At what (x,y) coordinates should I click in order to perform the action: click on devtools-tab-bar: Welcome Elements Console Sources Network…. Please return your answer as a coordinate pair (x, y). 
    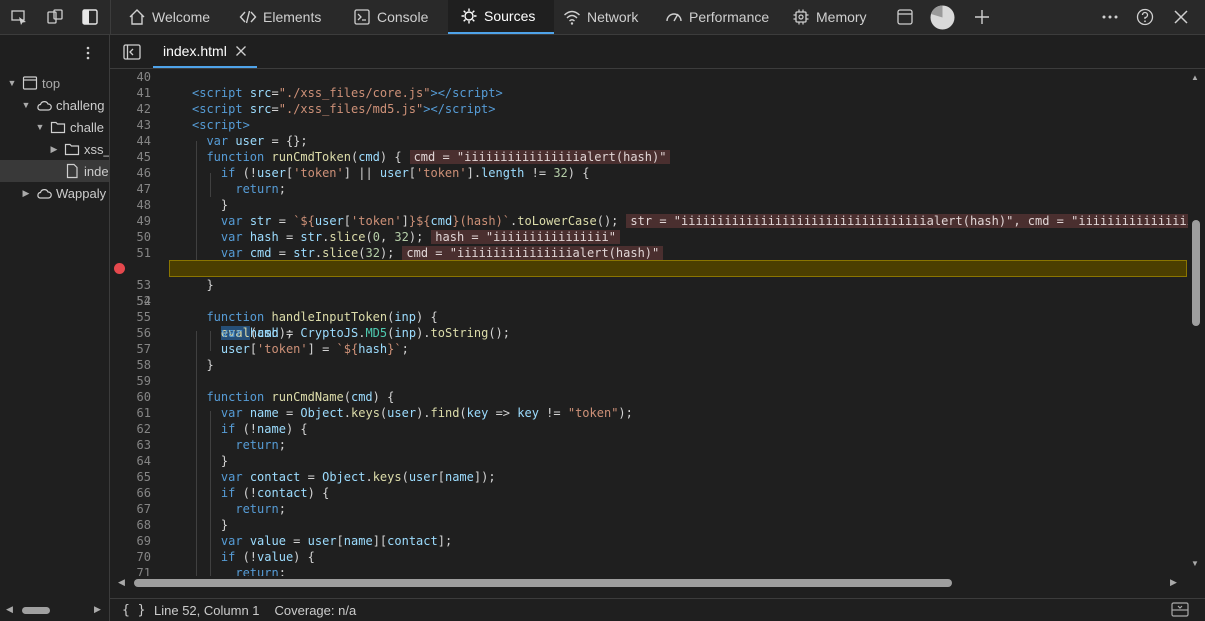
    Looking at the image, I should click on (602, 17).